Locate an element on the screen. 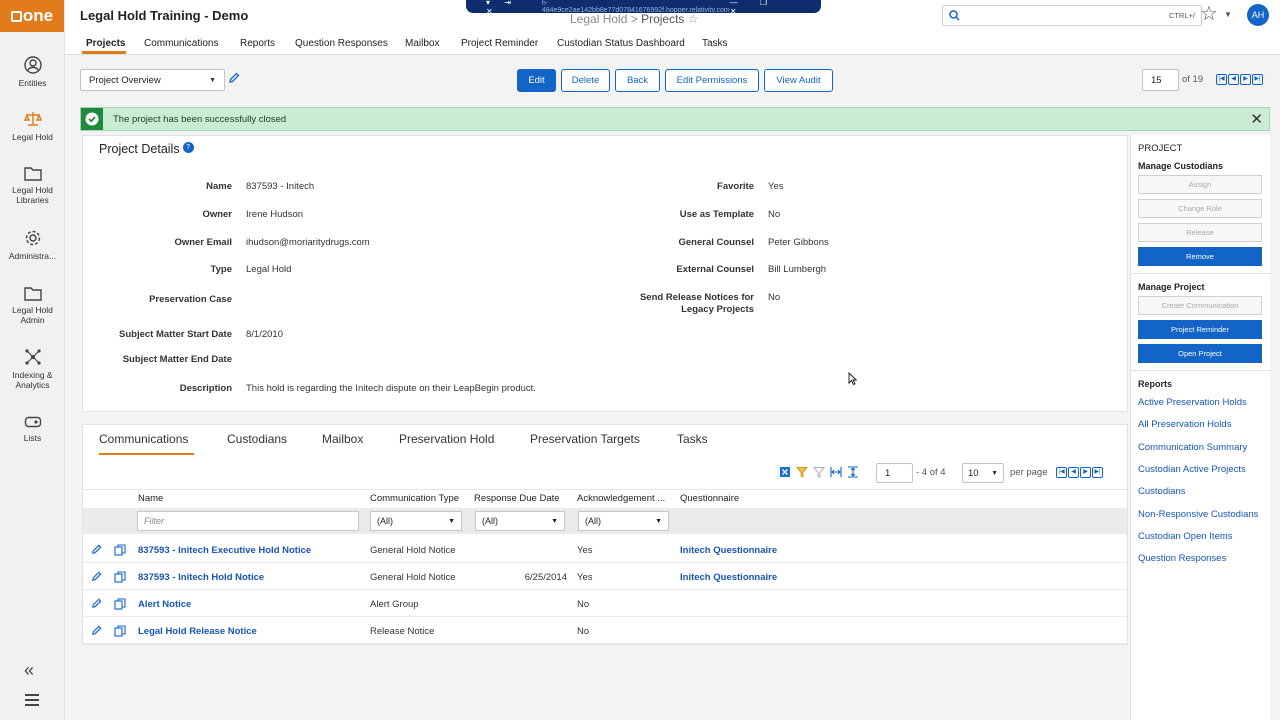 This screenshot has width=1280, height=720. communication-name-link: Legal Hold Release Notice is located at coordinates (197, 631).